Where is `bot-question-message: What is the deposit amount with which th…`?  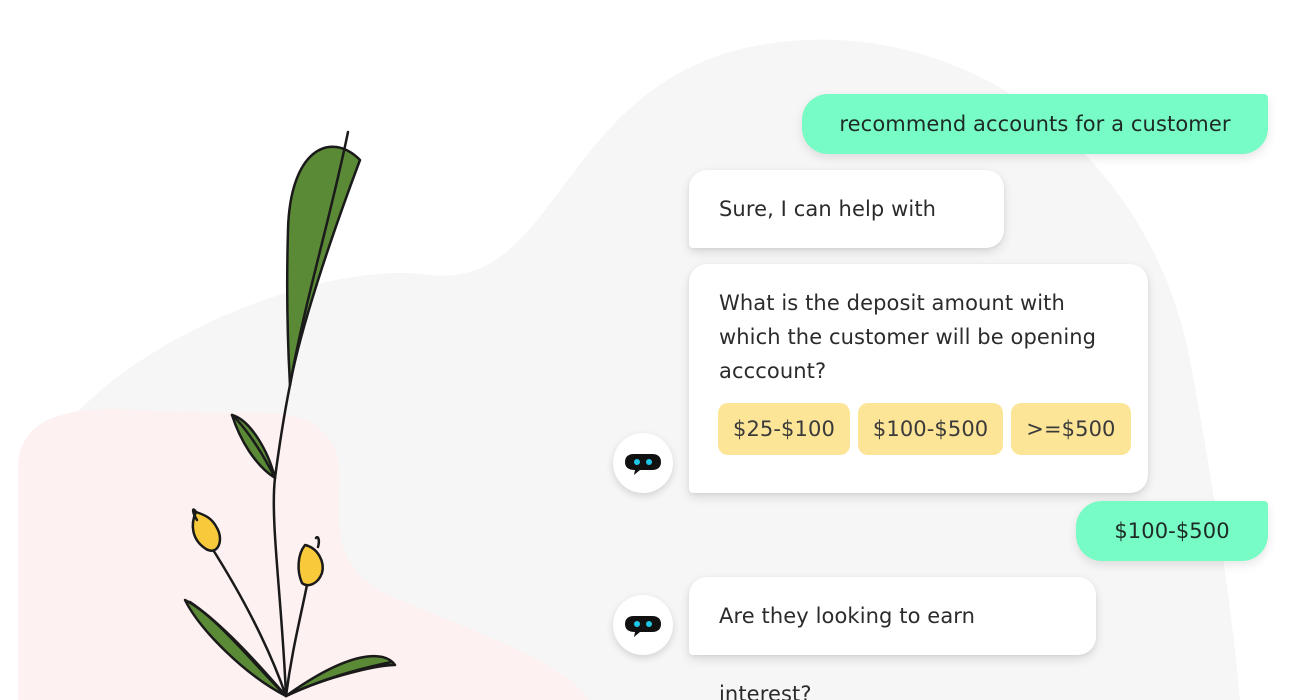
bot-question-message: What is the deposit amount with which th… is located at coordinates (918, 378).